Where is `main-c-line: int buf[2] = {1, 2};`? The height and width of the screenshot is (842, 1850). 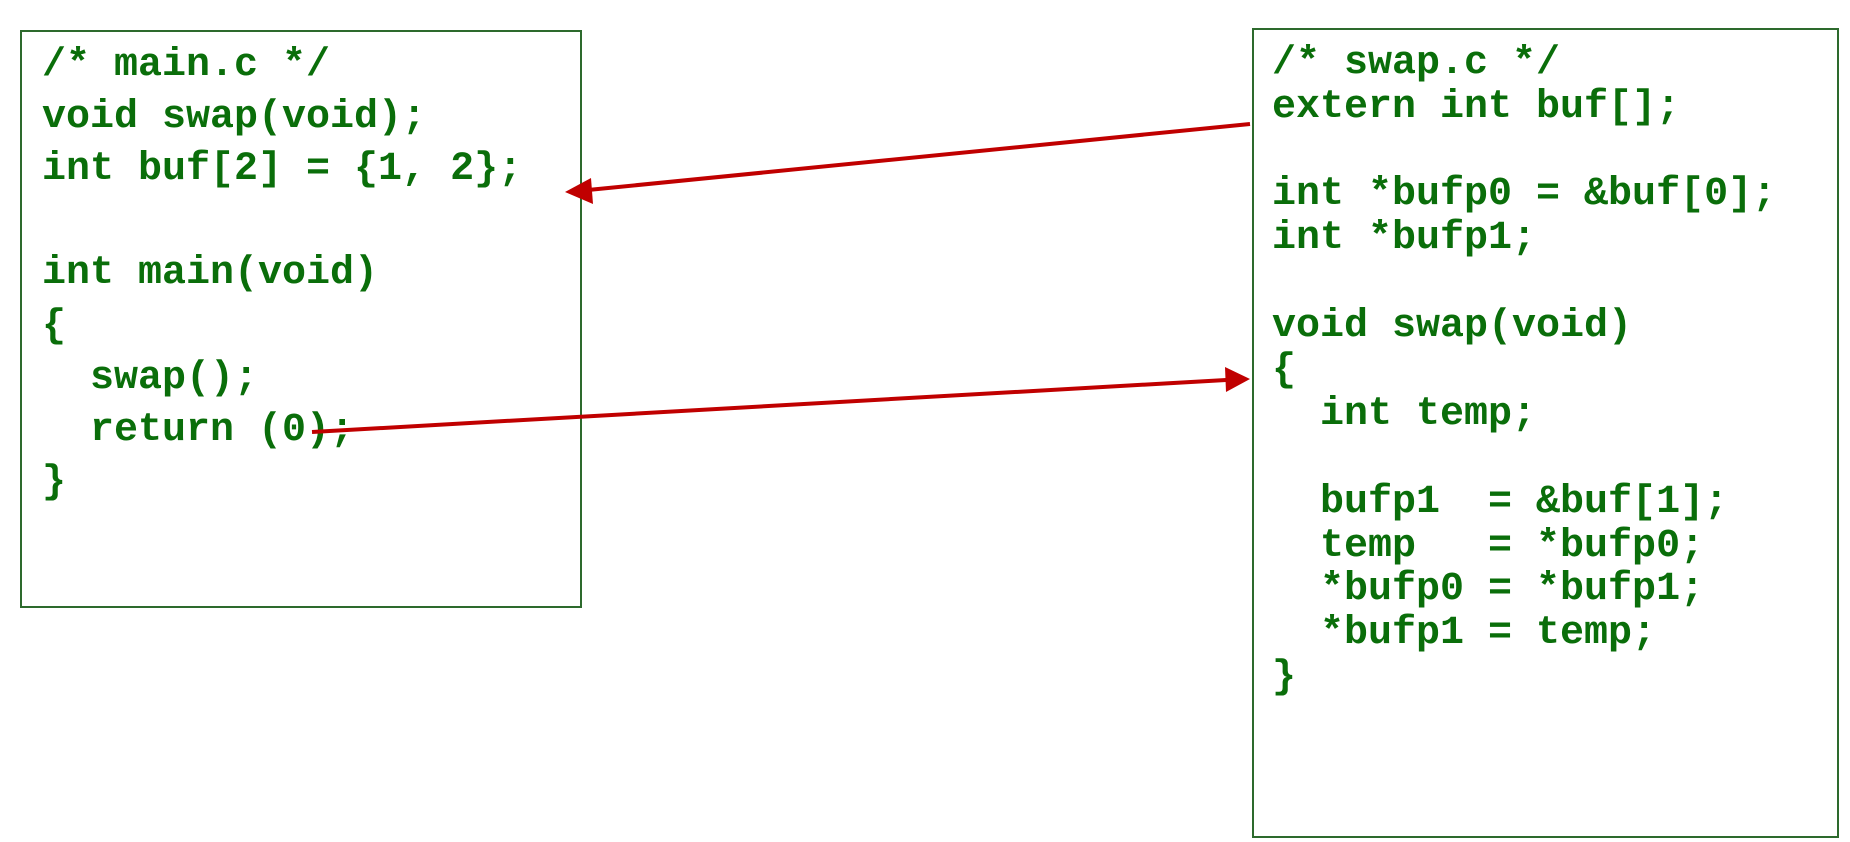
main-c-line: int buf[2] = {1, 2}; is located at coordinates (282, 169).